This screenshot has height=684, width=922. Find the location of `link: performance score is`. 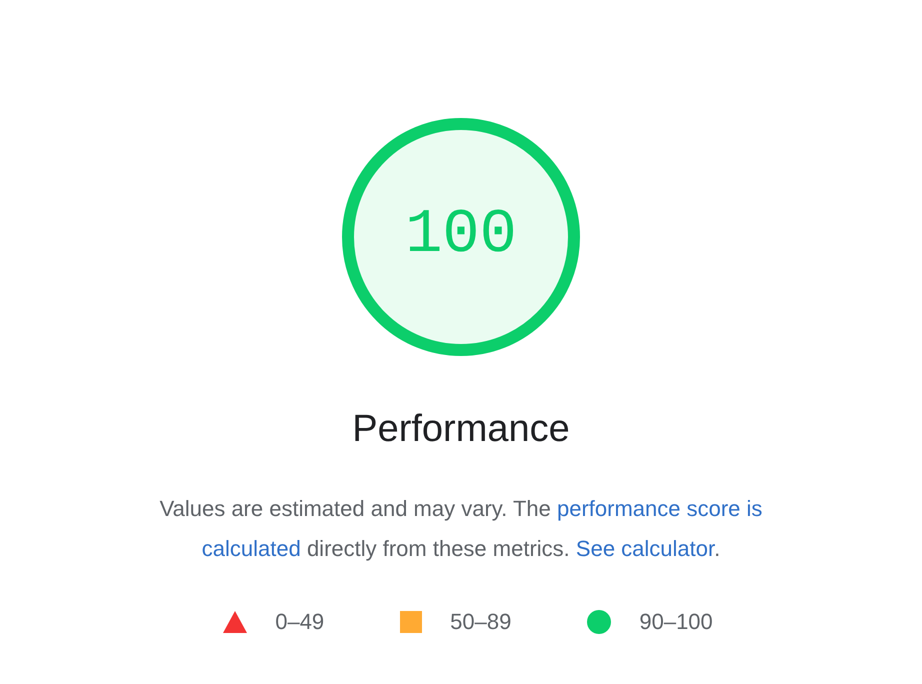

link: performance score is is located at coordinates (659, 508).